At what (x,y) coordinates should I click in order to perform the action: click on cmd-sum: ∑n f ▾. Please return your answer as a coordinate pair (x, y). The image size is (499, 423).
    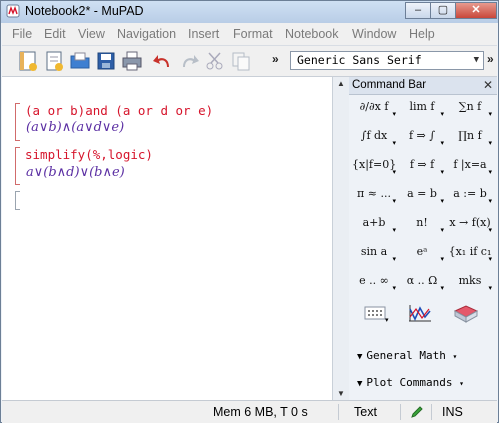
    Looking at the image, I should click on (470, 107).